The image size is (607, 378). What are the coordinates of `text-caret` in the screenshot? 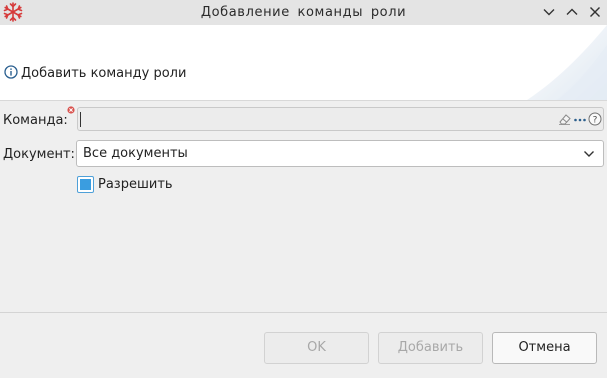 It's located at (80, 119).